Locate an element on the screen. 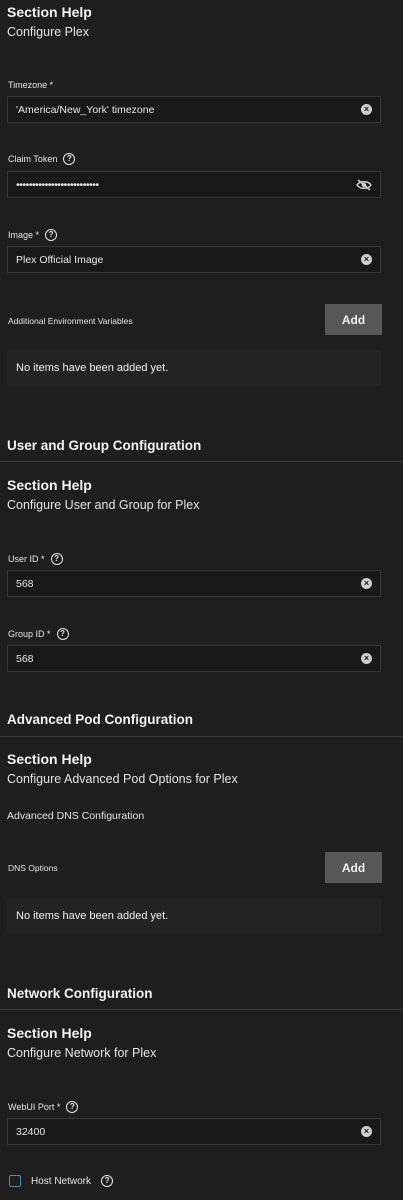  claim-token-value: •••••••••••••••••••••••••• is located at coordinates (57, 184).